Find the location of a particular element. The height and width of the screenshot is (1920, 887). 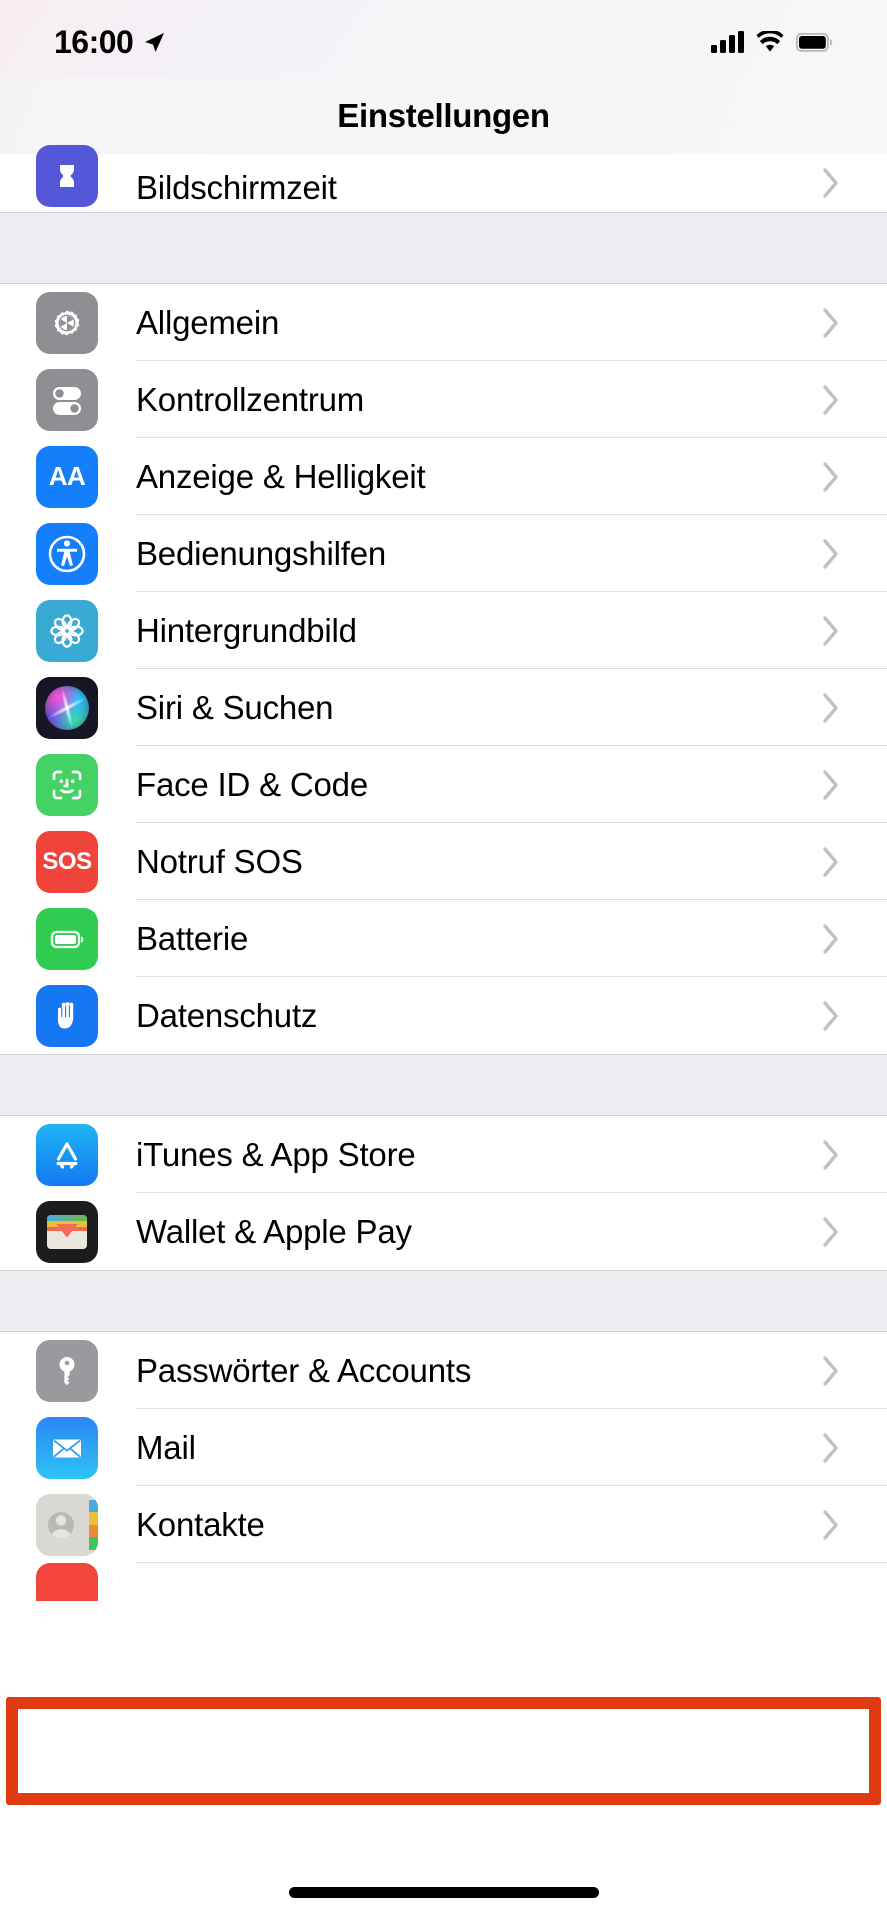

siri-orb-icon is located at coordinates (67, 707).